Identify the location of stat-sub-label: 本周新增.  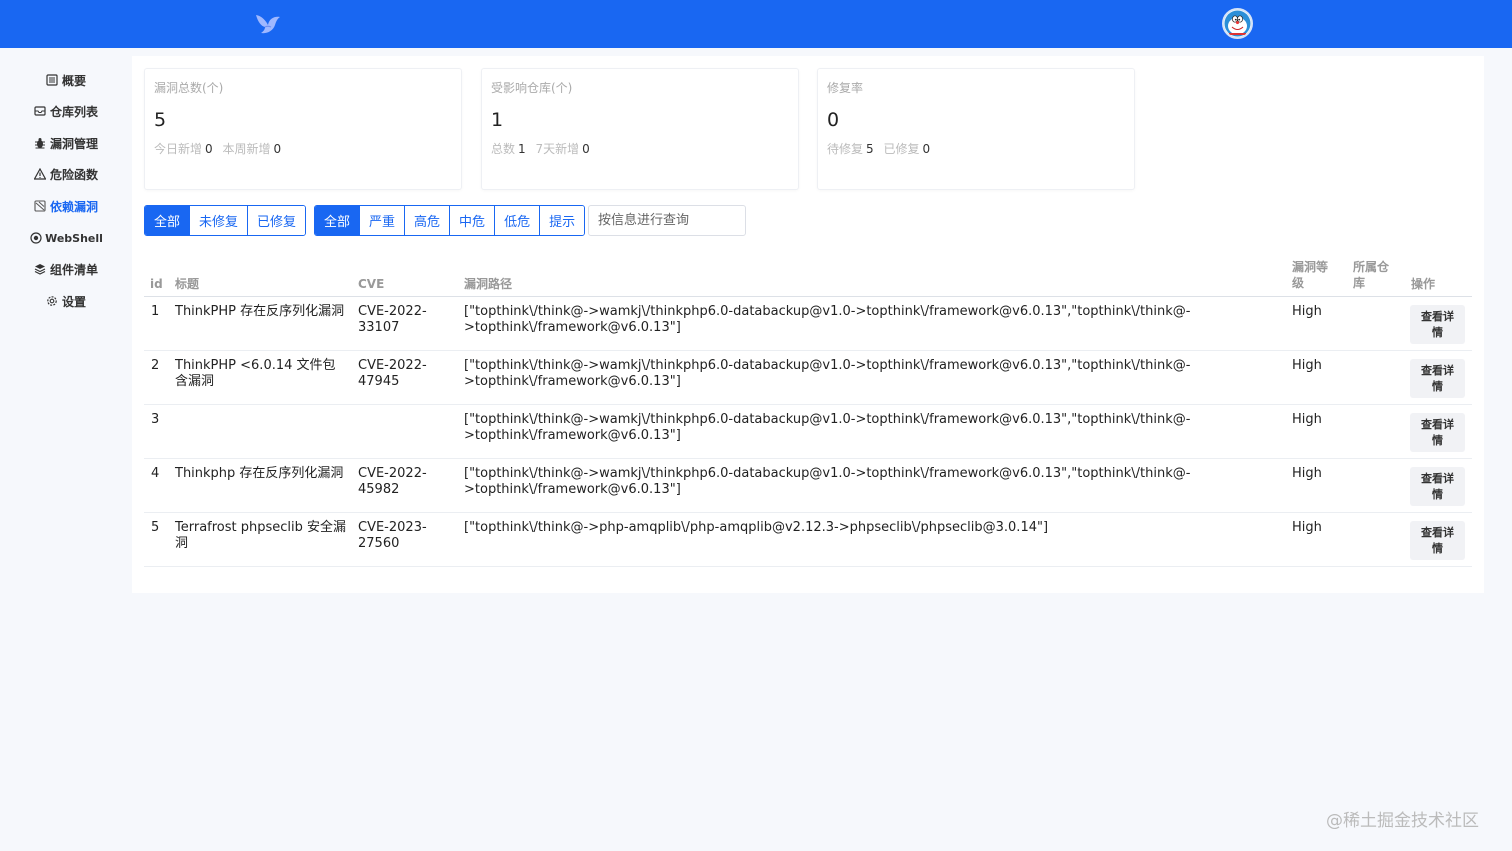
(246, 149).